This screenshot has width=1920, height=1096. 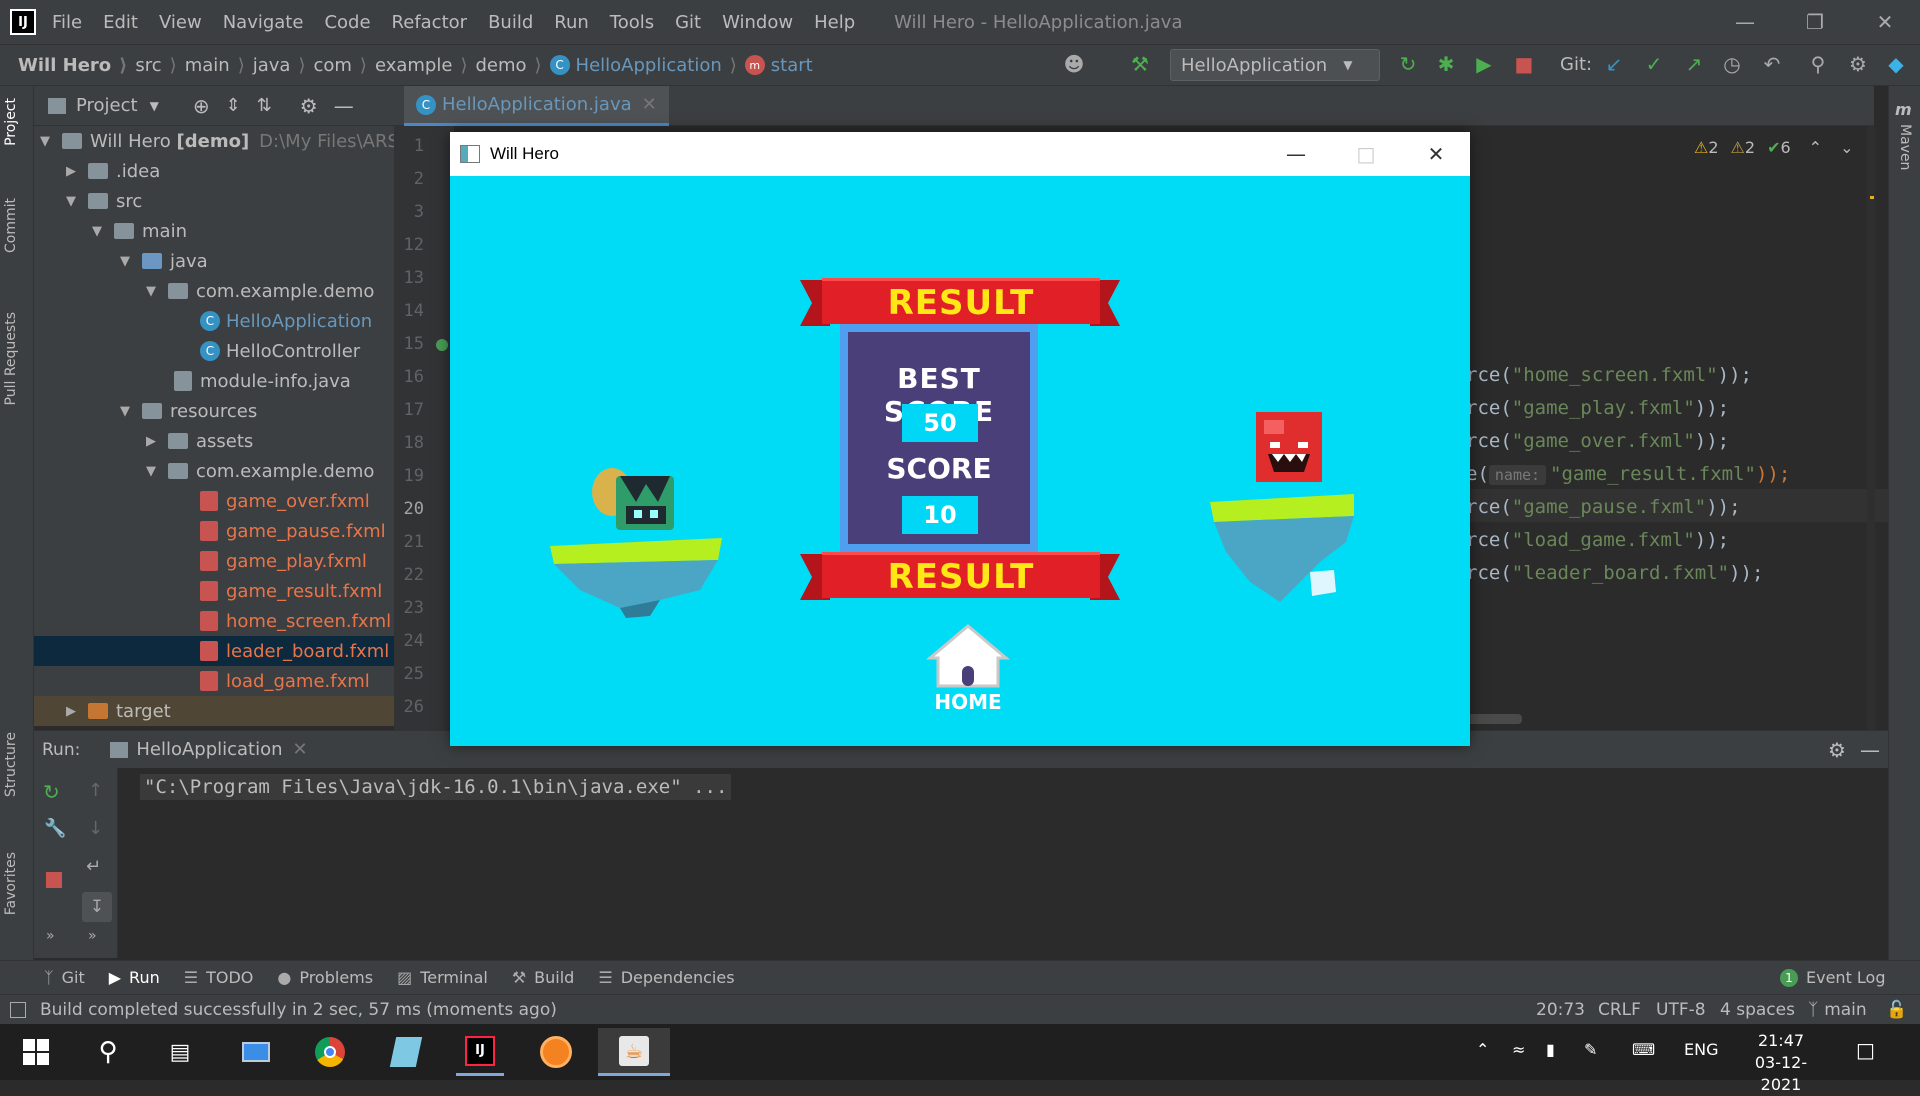 I want to click on tree-item-home-screen: home_screen.fxml, so click(x=295, y=621).